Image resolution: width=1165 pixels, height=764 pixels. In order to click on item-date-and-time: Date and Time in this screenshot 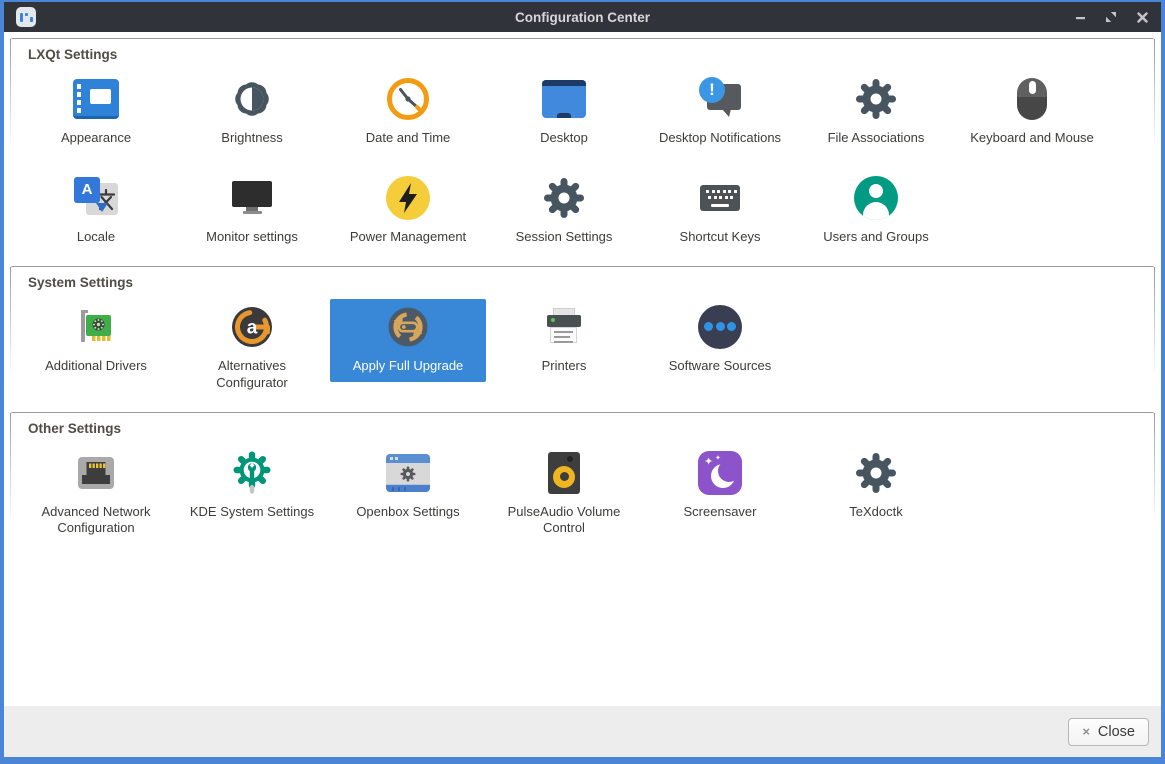, I will do `click(408, 112)`.